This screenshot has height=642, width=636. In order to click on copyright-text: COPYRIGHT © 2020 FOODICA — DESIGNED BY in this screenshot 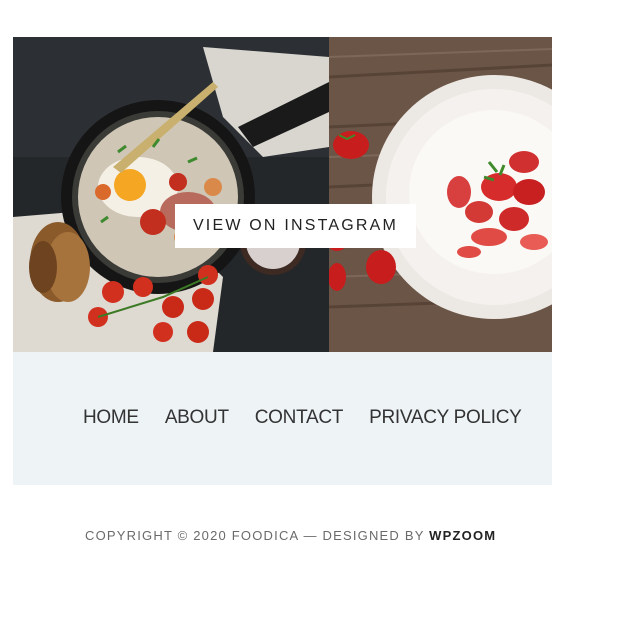, I will do `click(257, 535)`.